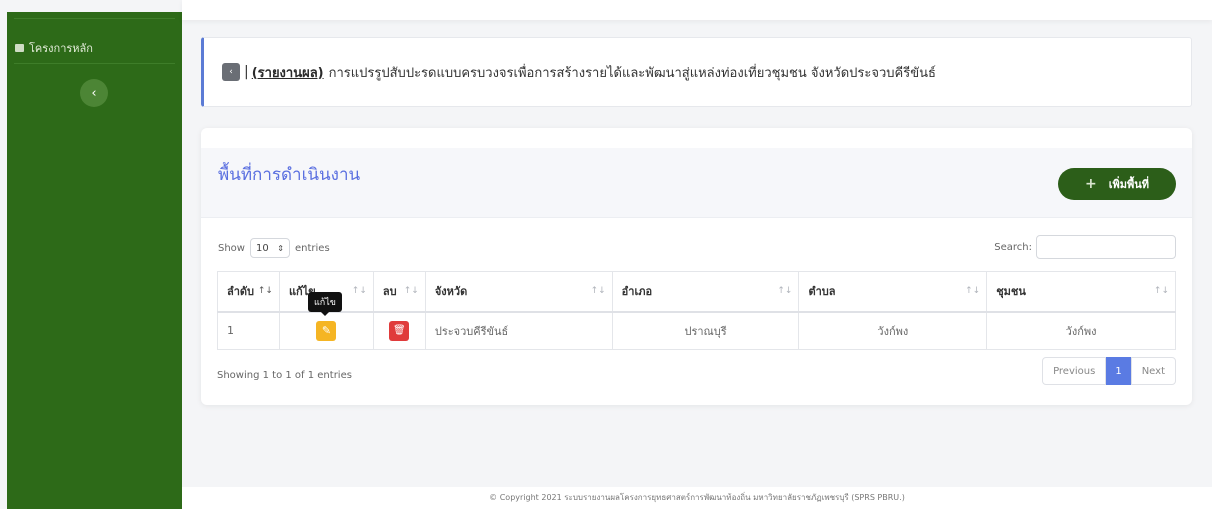 Image resolution: width=1212 pixels, height=509 pixels. I want to click on book-icon, so click(19, 48).